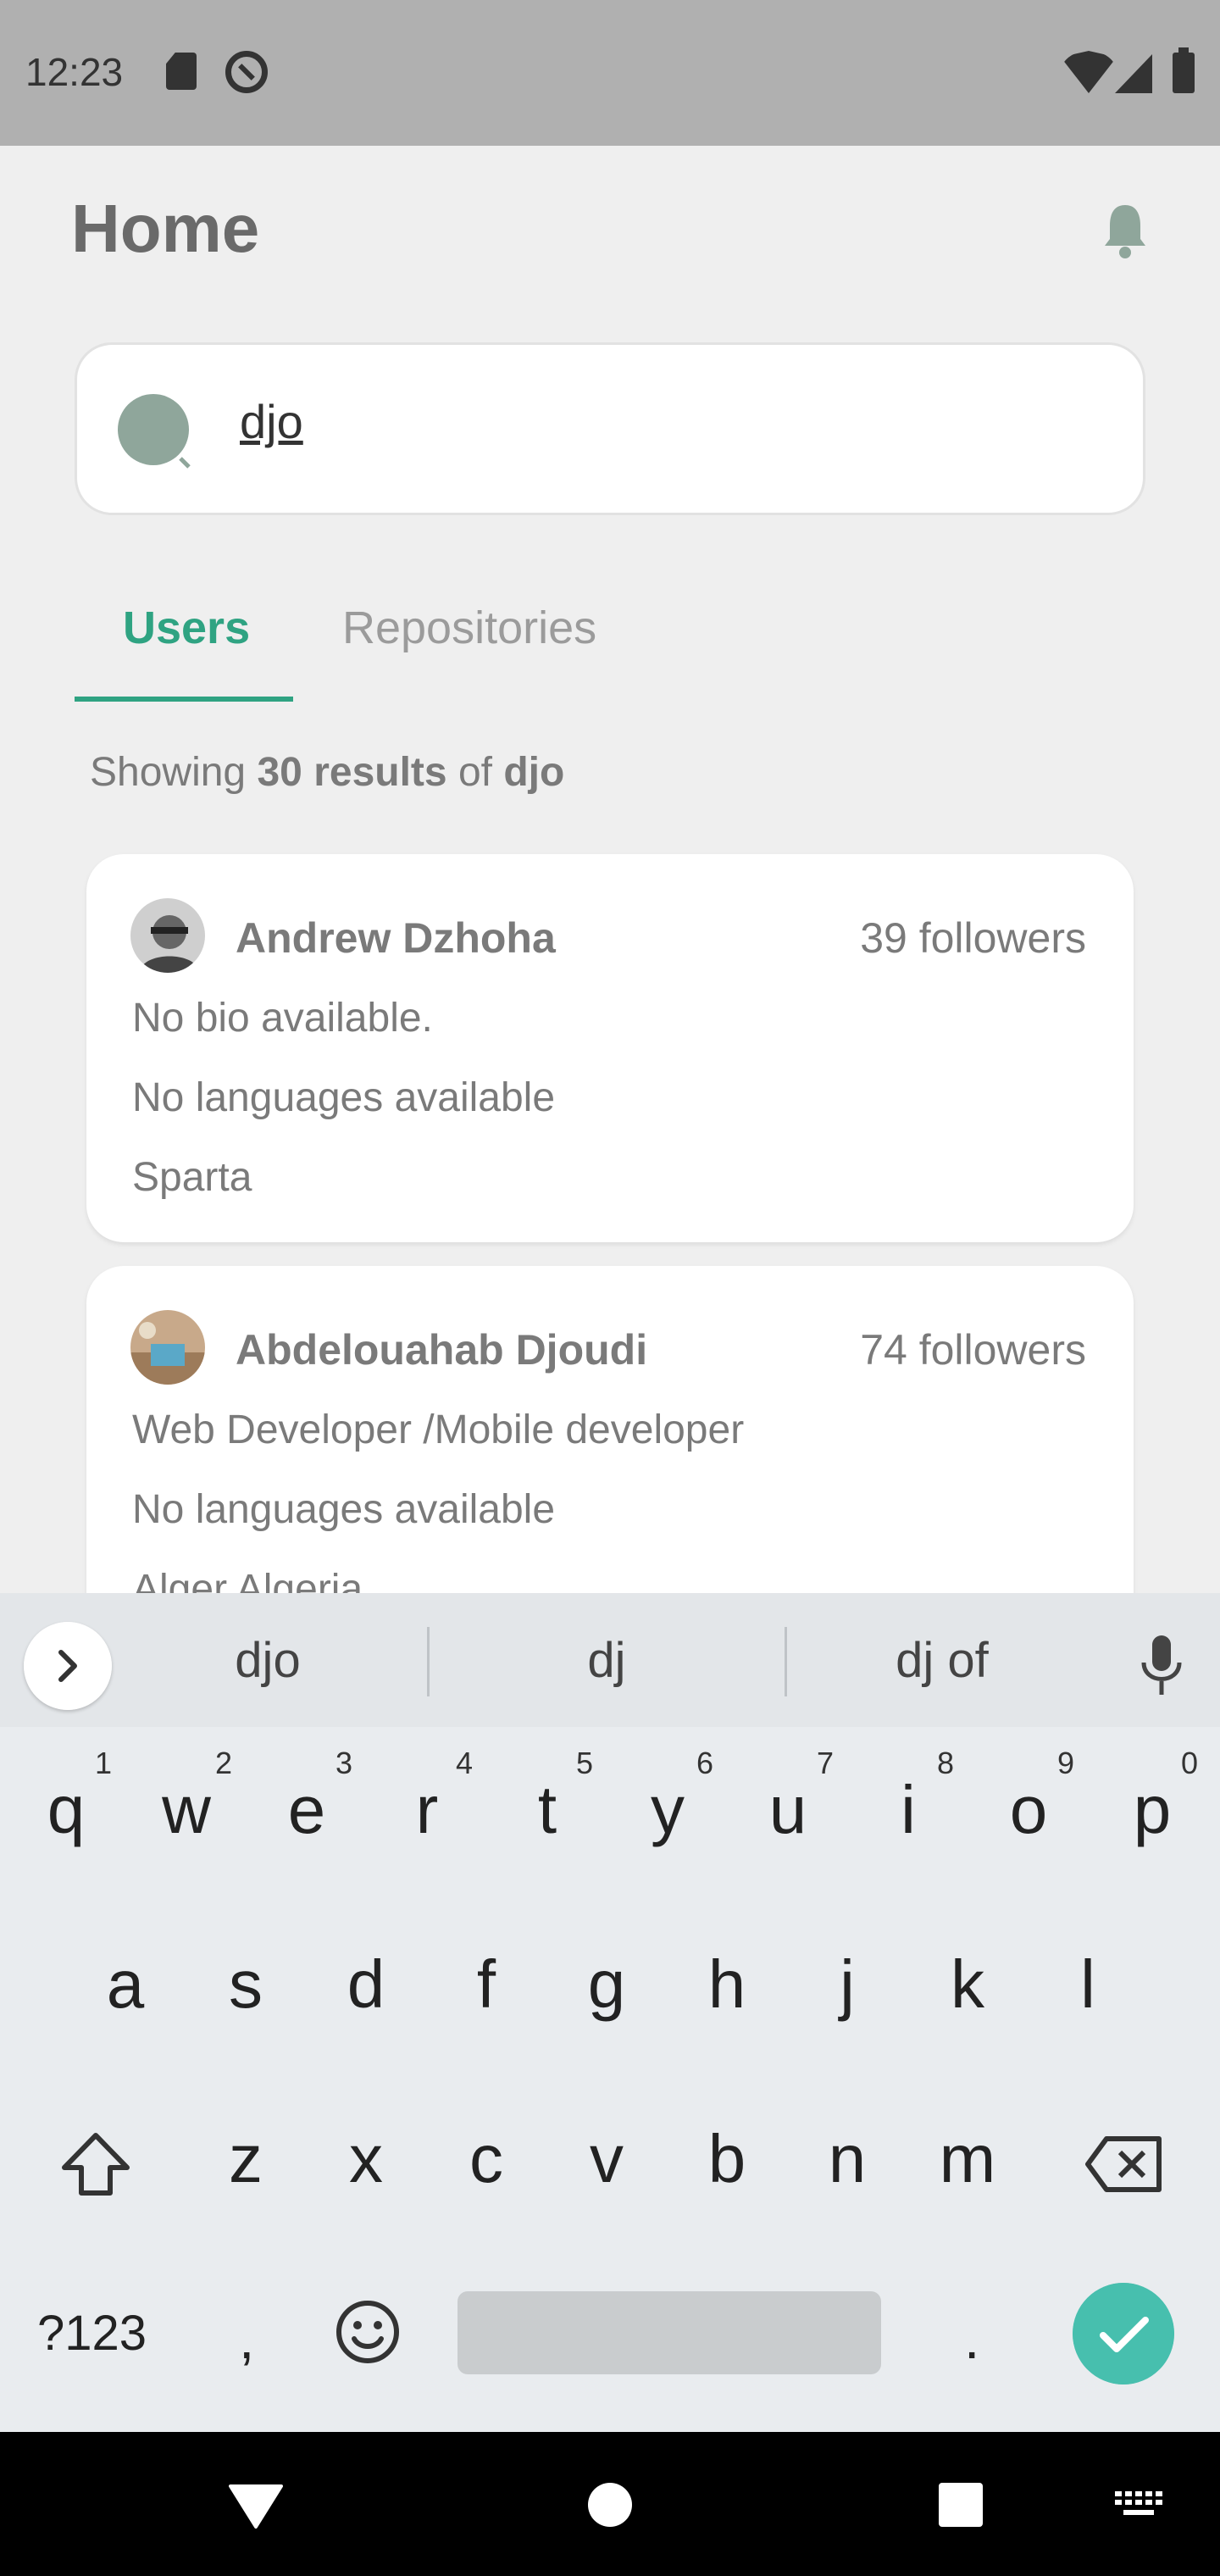 Image resolution: width=1220 pixels, height=2576 pixels. I want to click on recents-icon, so click(960, 2505).